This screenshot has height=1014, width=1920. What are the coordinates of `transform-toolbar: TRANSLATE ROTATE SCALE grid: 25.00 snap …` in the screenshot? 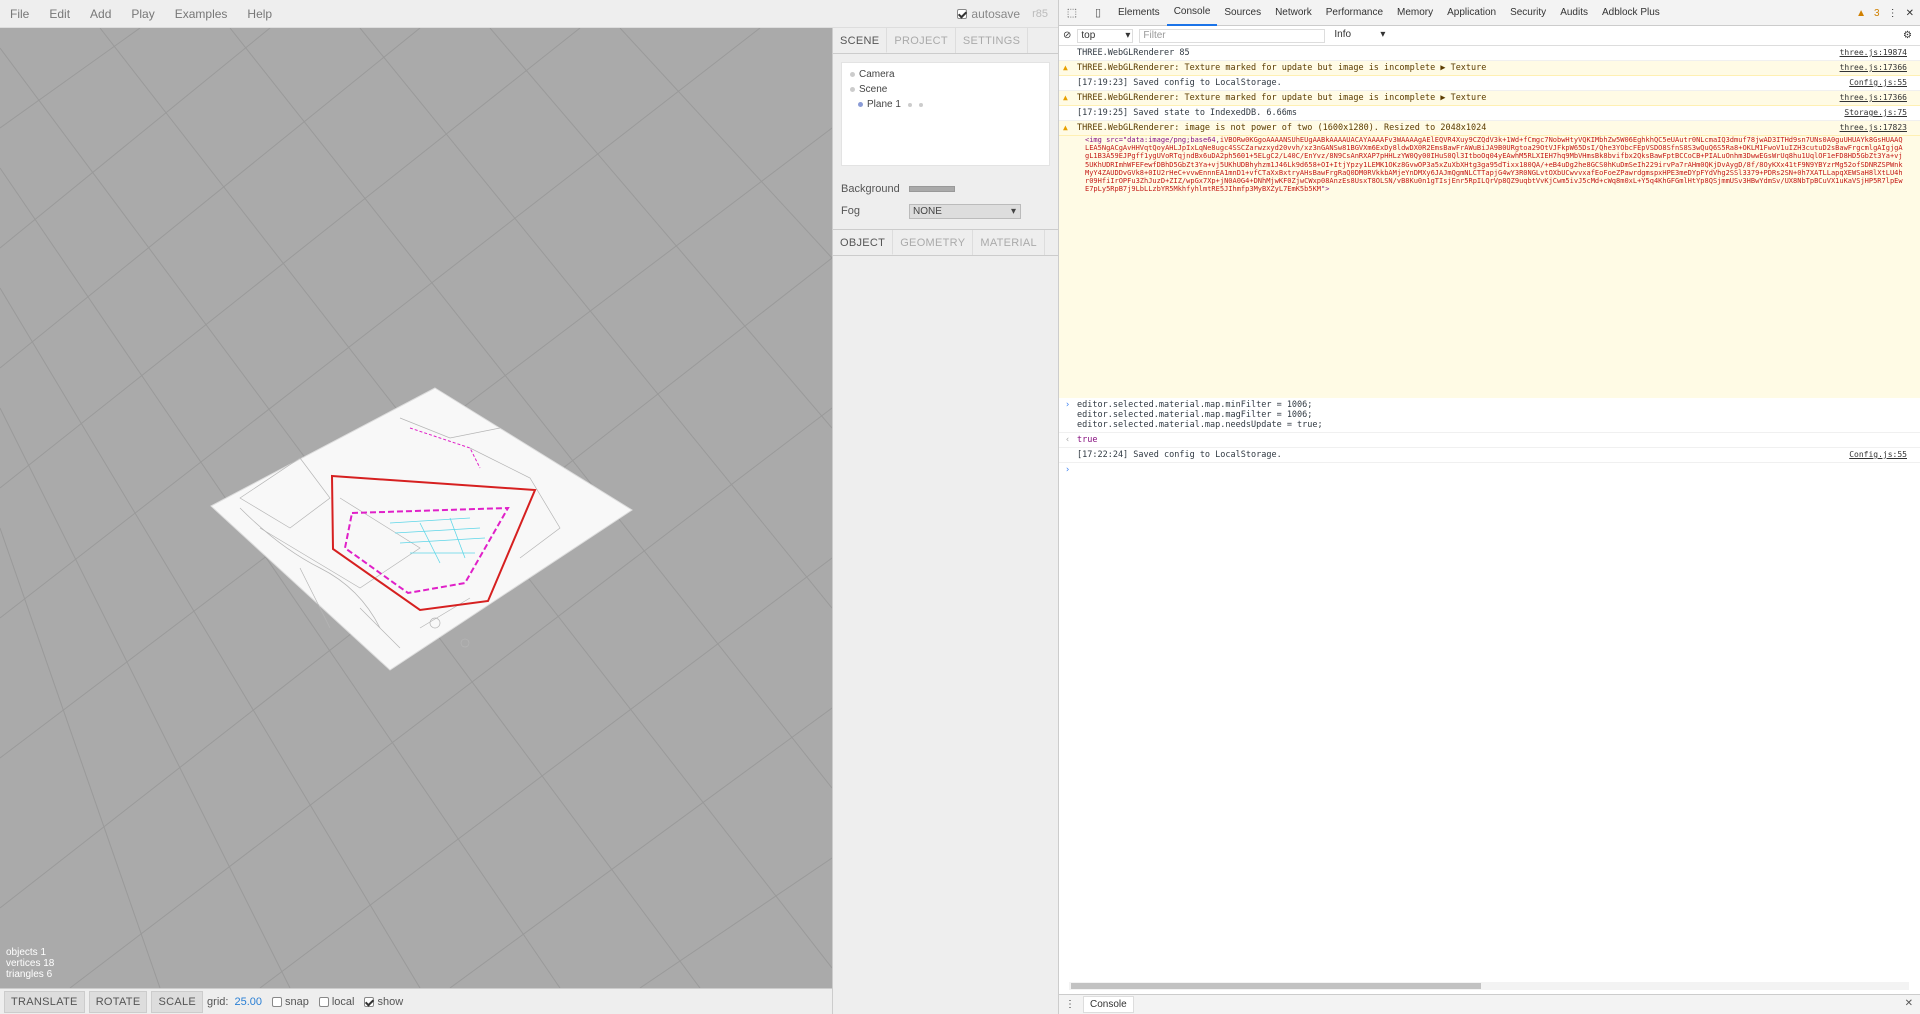 It's located at (416, 1001).